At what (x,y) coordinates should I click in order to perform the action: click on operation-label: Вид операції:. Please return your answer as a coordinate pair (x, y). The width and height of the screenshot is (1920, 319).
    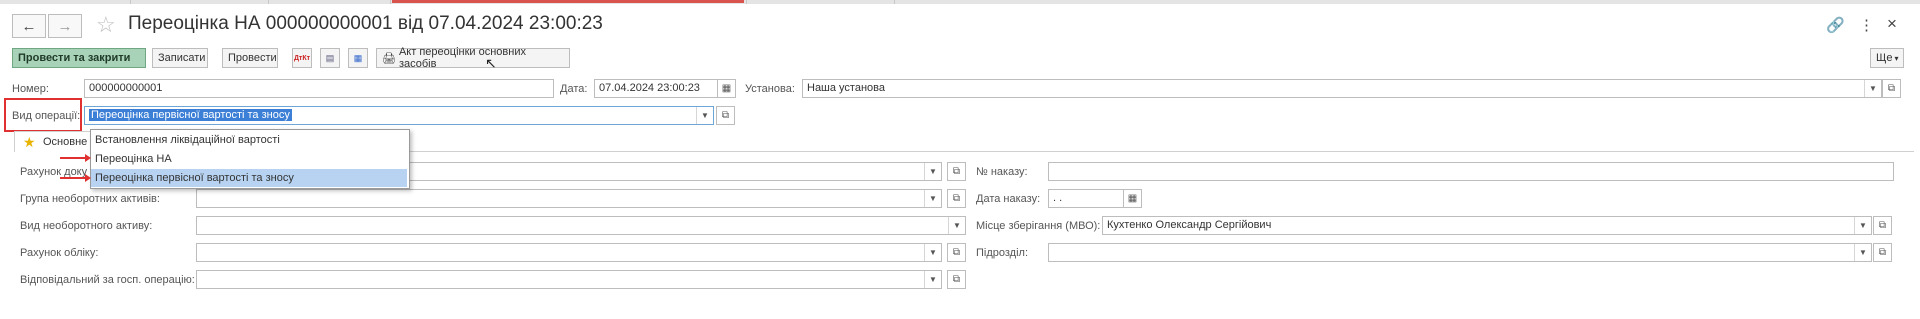
    Looking at the image, I should click on (46, 116).